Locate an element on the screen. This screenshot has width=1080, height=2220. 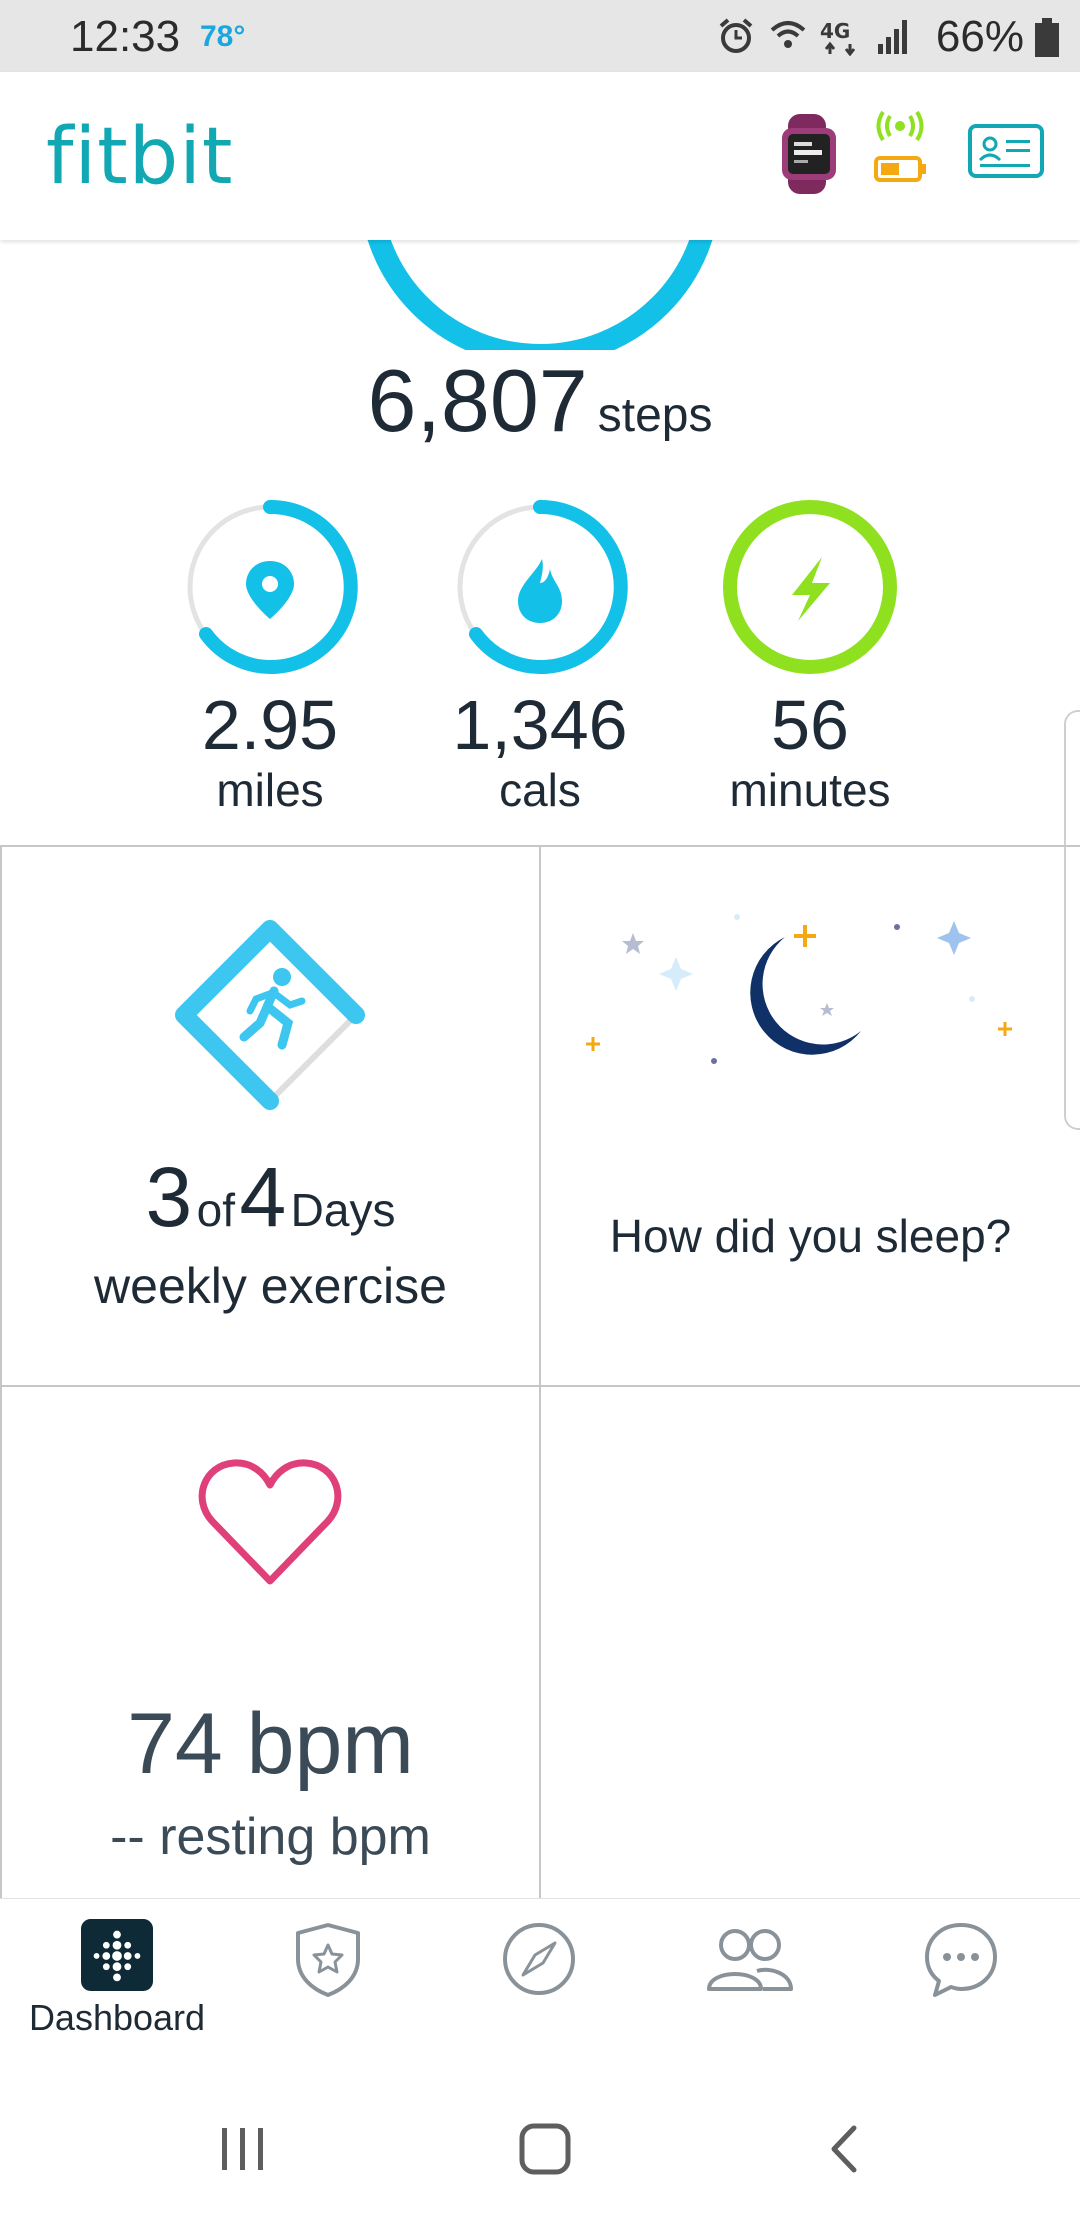
dashboard-icon is located at coordinates (117, 1955).